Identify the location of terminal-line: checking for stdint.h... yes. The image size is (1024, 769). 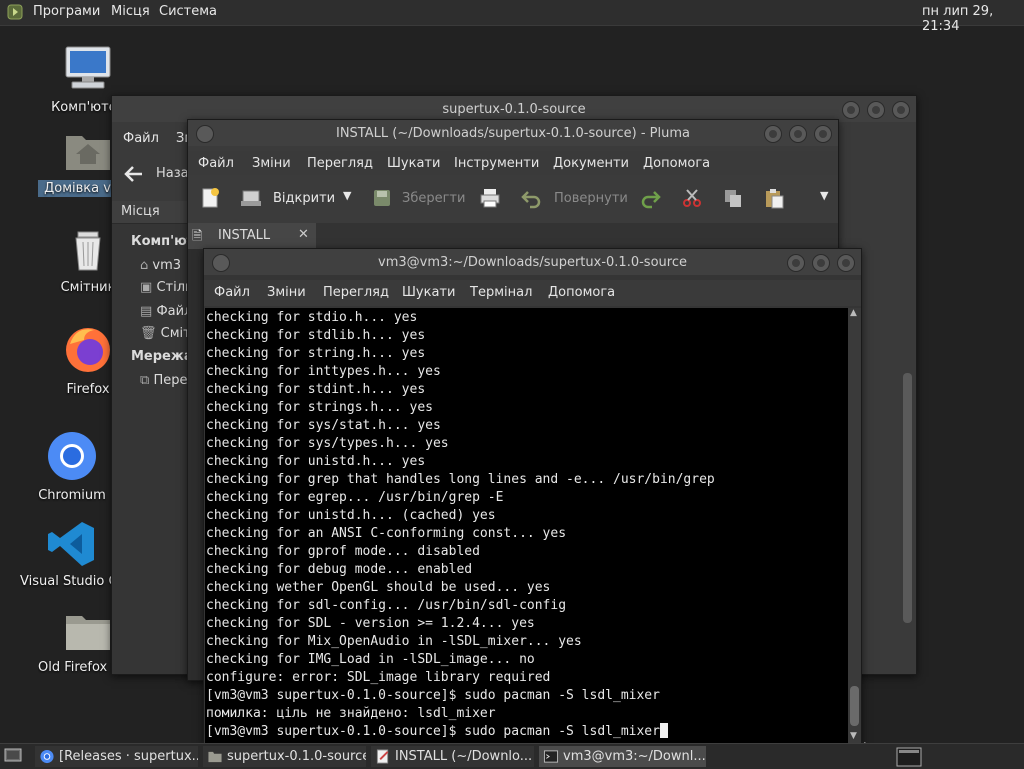
(316, 389).